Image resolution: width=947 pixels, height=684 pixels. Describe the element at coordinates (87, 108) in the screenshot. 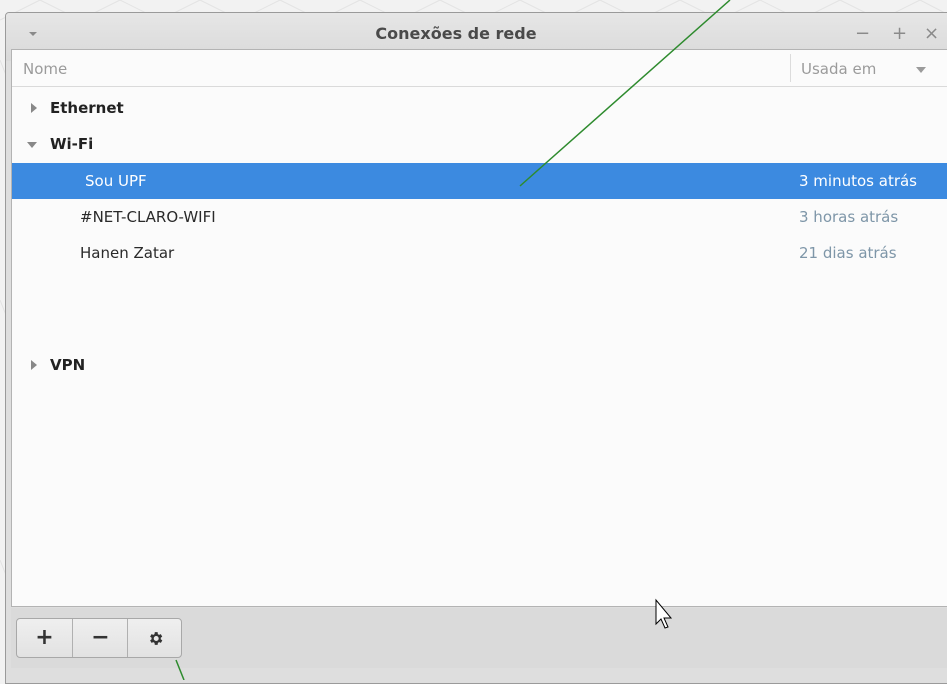

I see `group-label: Ethernet` at that location.